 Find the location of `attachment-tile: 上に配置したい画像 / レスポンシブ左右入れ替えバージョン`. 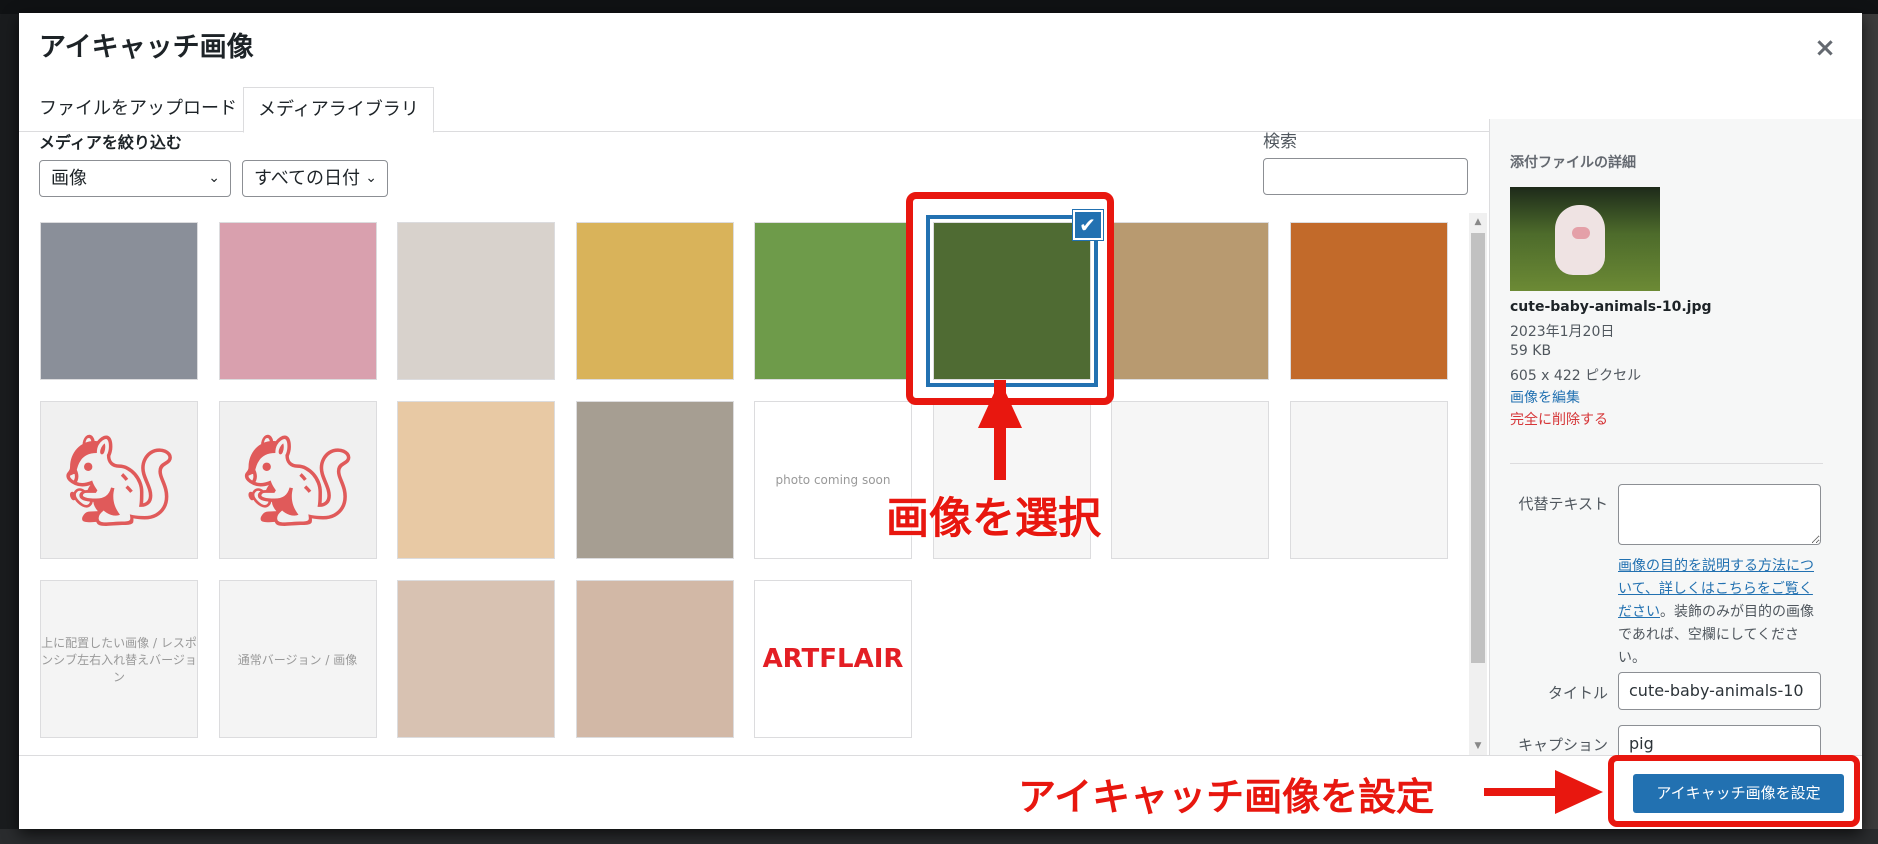

attachment-tile: 上に配置したい画像 / レスポンシブ左右入れ替えバージョン is located at coordinates (119, 659).